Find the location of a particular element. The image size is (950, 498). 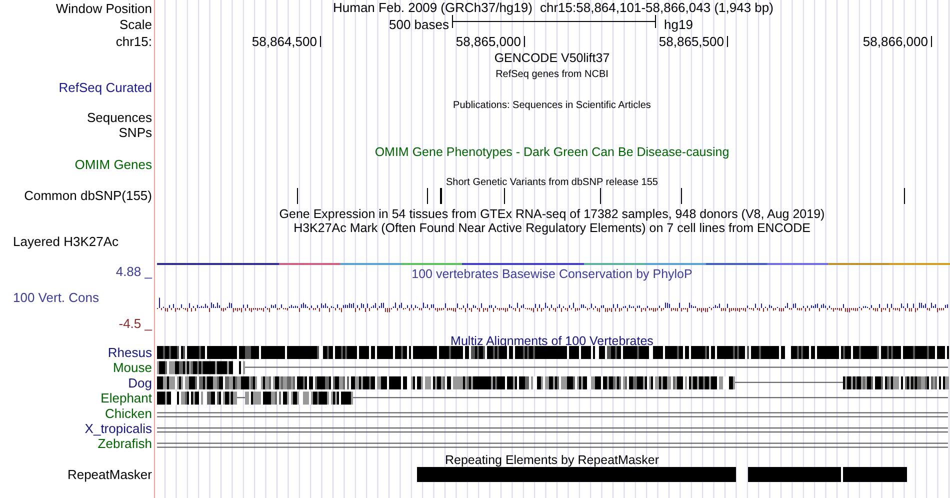

species-label: Zebrafish is located at coordinates (125, 444).